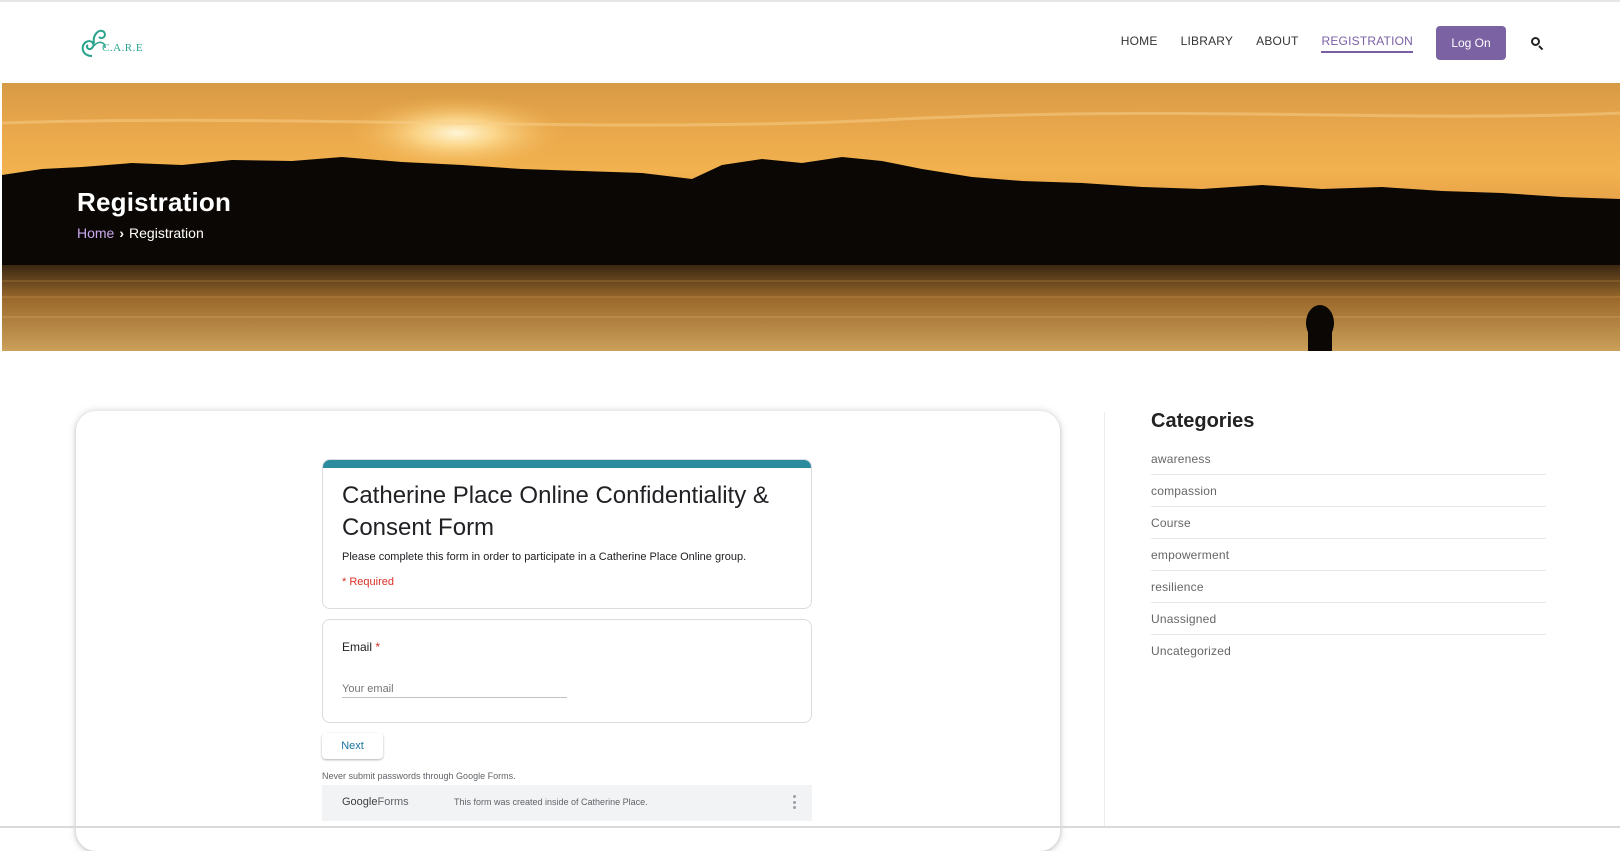 Image resolution: width=1620 pixels, height=851 pixels. What do you see at coordinates (375, 802) in the screenshot?
I see `google-forms-logo: GoogleForms` at bounding box center [375, 802].